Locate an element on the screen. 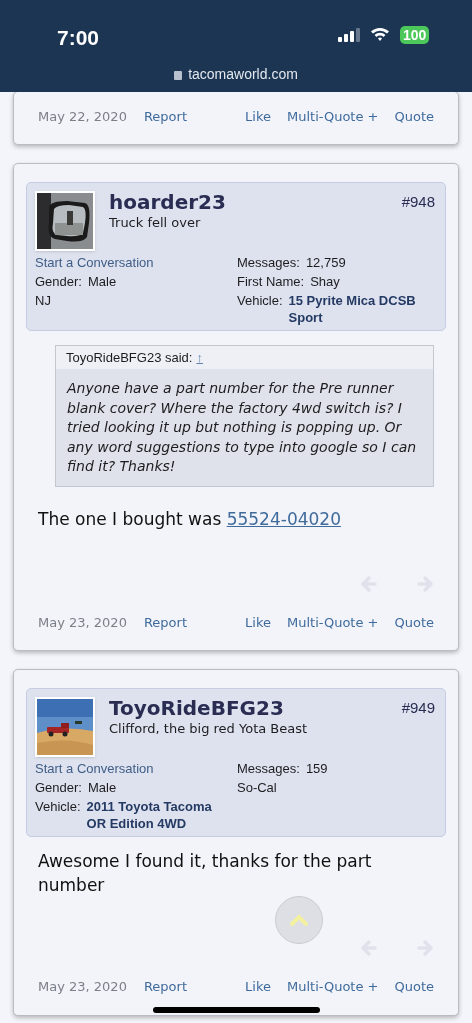 Image resolution: width=472 pixels, height=1023 pixels. user-title: Clifford, the big red Yota Beast is located at coordinates (208, 729).